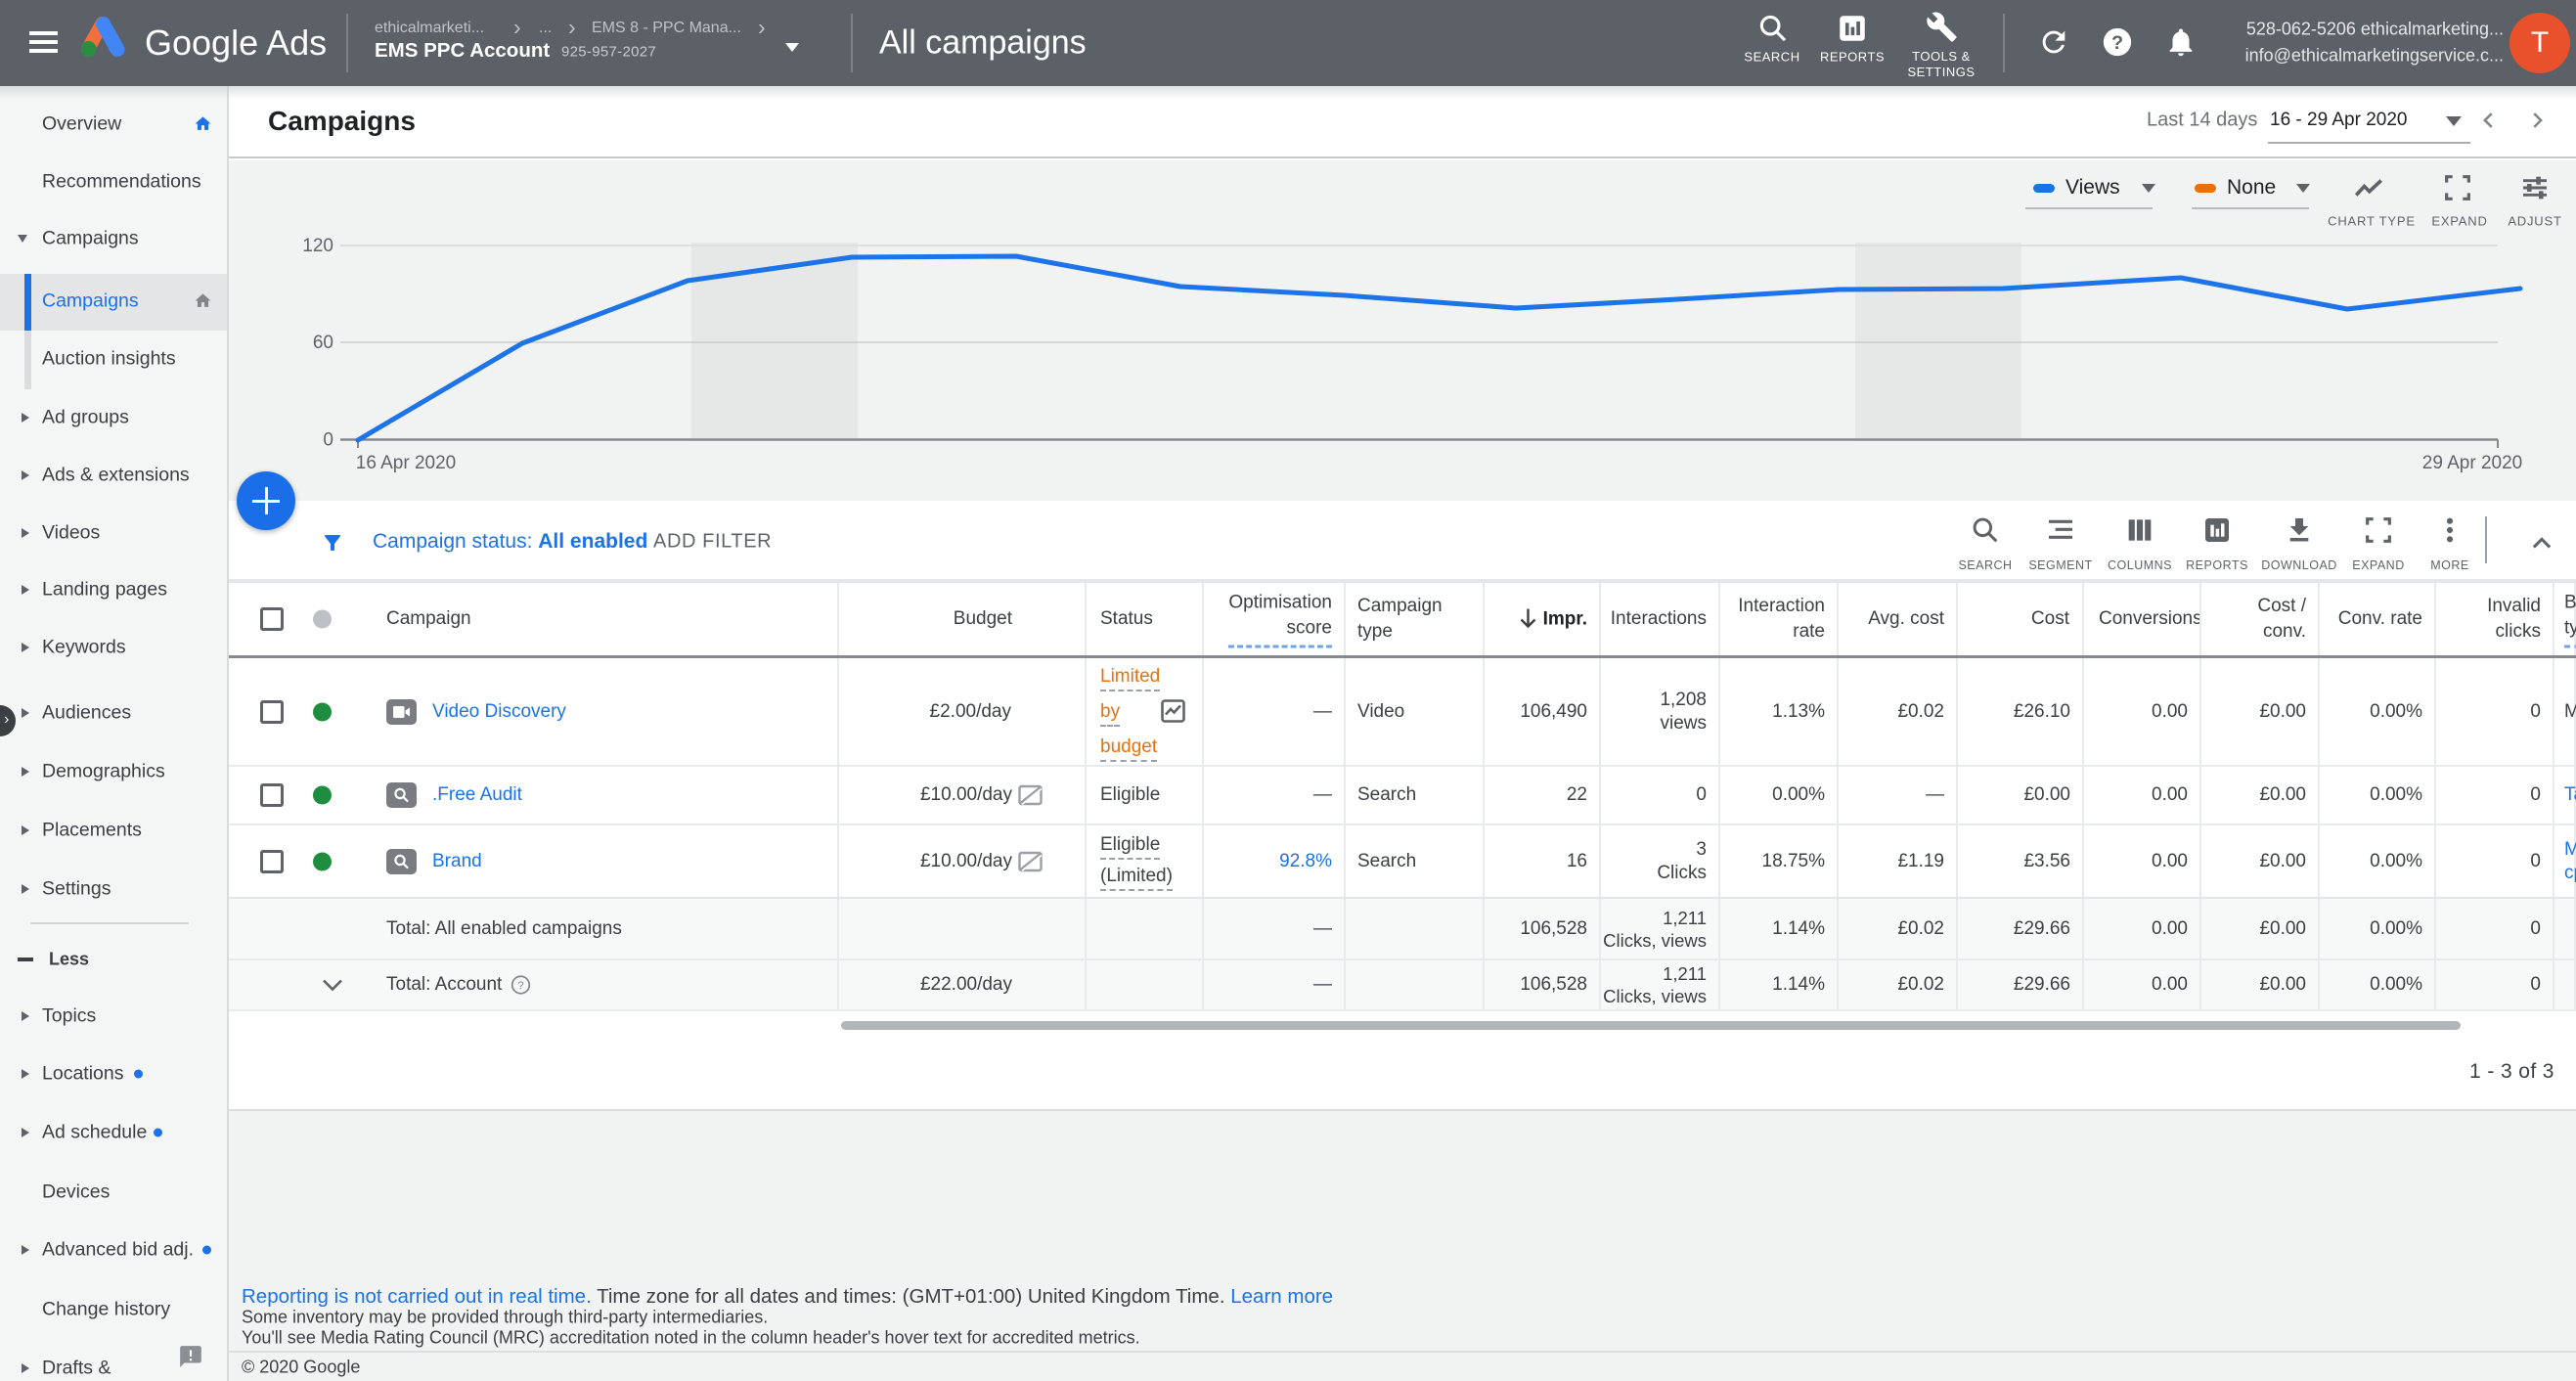 Image resolution: width=2576 pixels, height=1381 pixels. Describe the element at coordinates (328, 440) in the screenshot. I see `svg-text: 0` at that location.